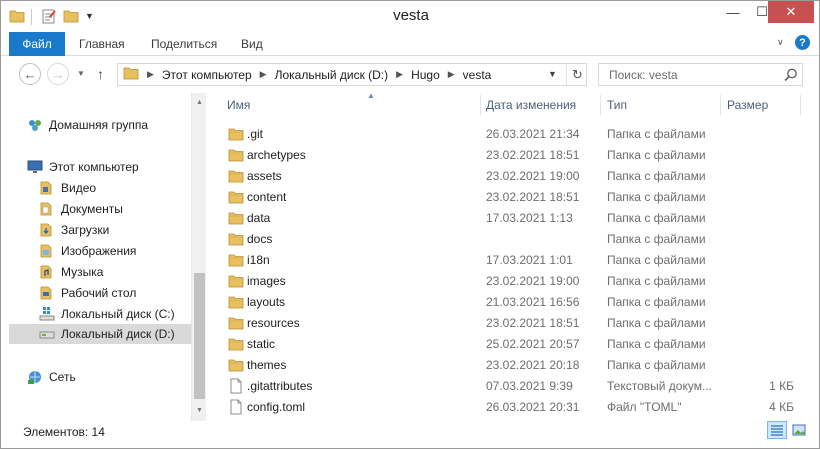 This screenshot has height=449, width=820. I want to click on breadcrumb-drive-d: Локальный диск (D:), so click(332, 75).